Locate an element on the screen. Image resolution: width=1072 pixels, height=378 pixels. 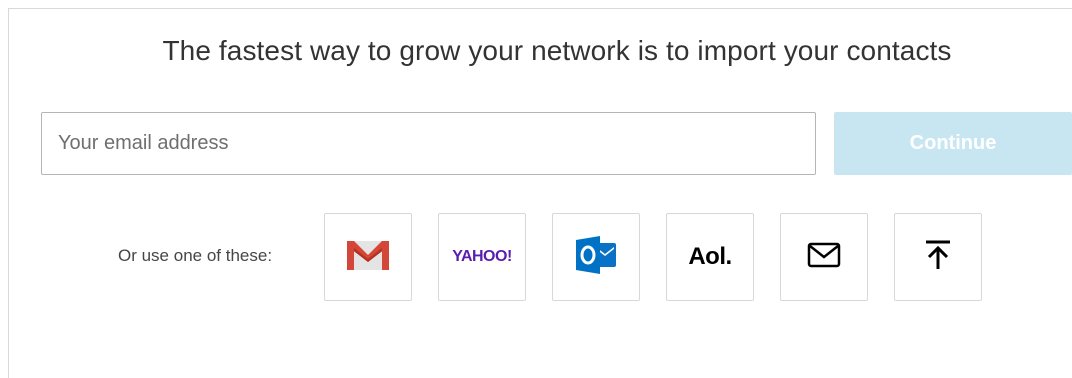
upload-file-button is located at coordinates (938, 257).